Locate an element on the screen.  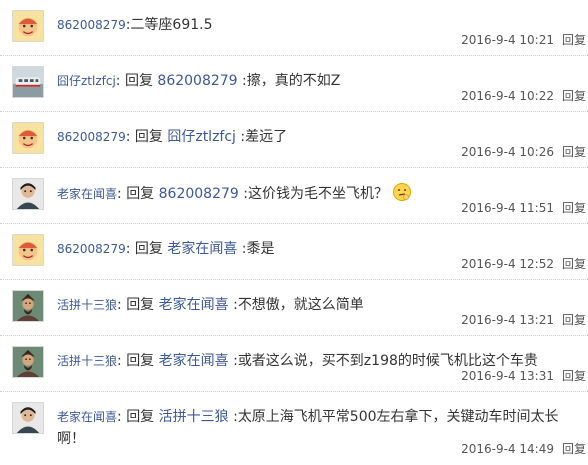
comment-timestamp: 2016-9-4 13:21 is located at coordinates (507, 320).